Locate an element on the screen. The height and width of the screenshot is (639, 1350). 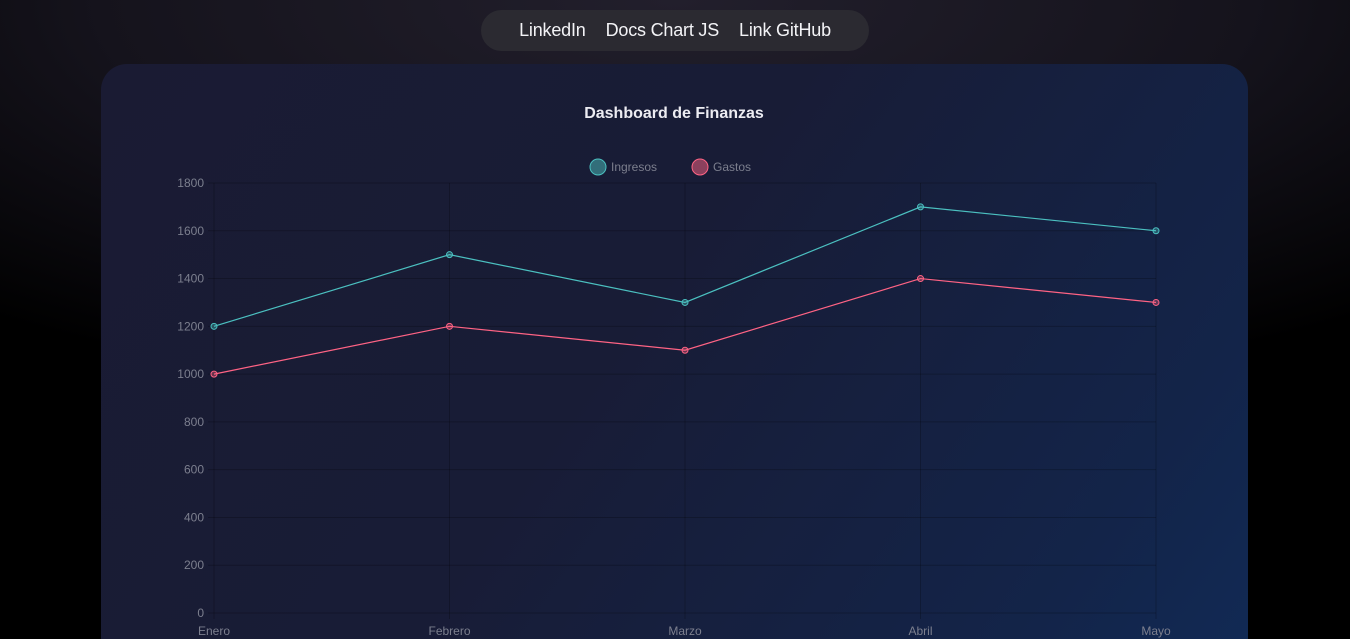
x-tick-label: Abril is located at coordinates (920, 631).